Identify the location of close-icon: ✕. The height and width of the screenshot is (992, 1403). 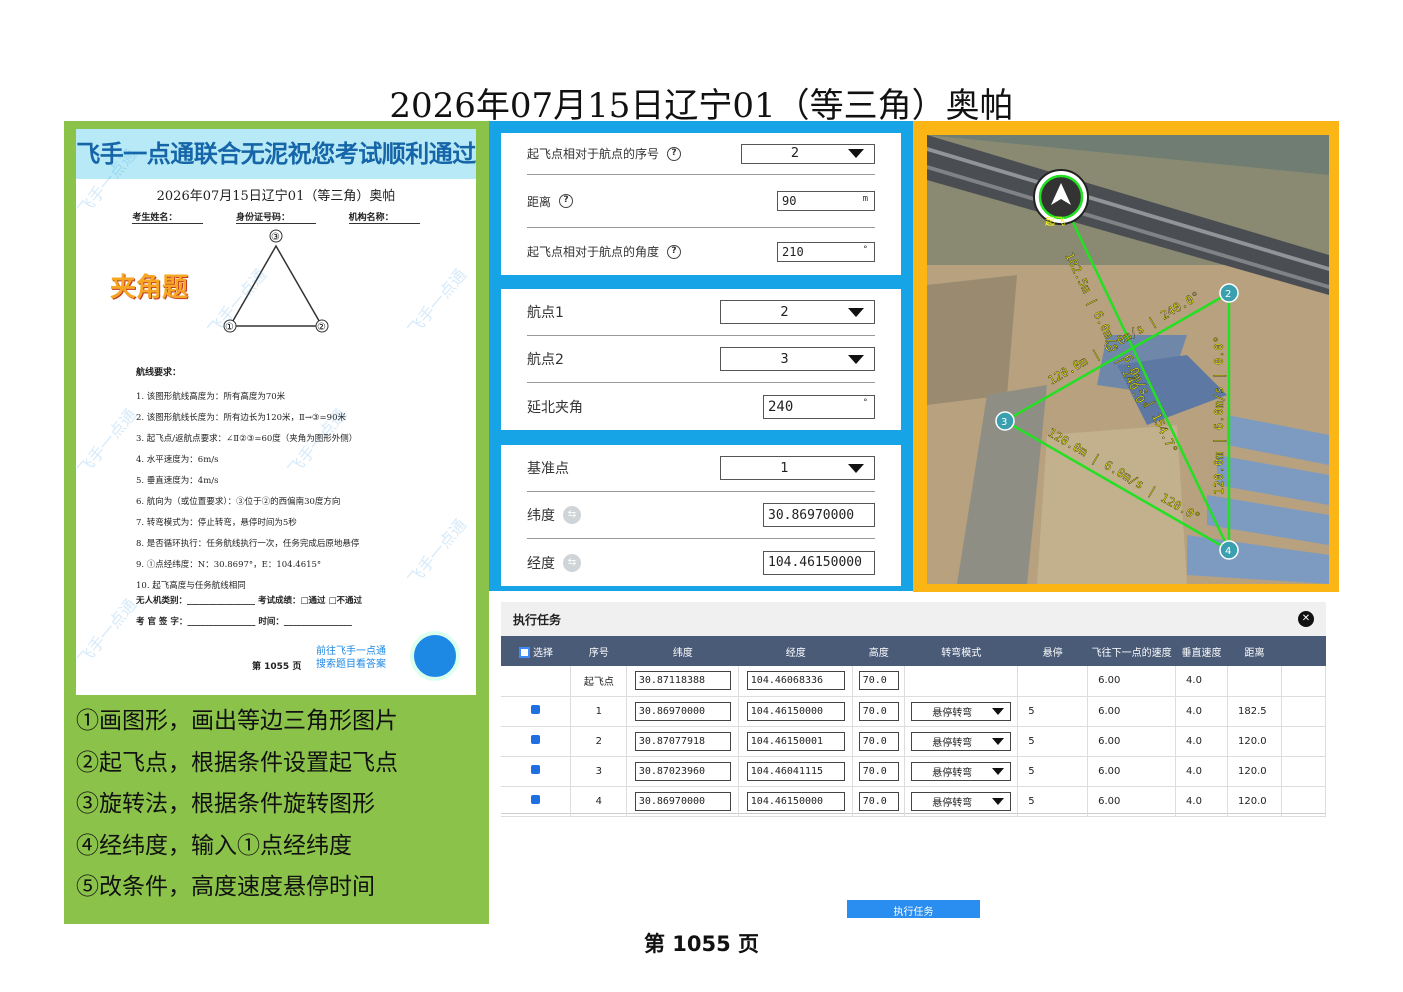
(1306, 619).